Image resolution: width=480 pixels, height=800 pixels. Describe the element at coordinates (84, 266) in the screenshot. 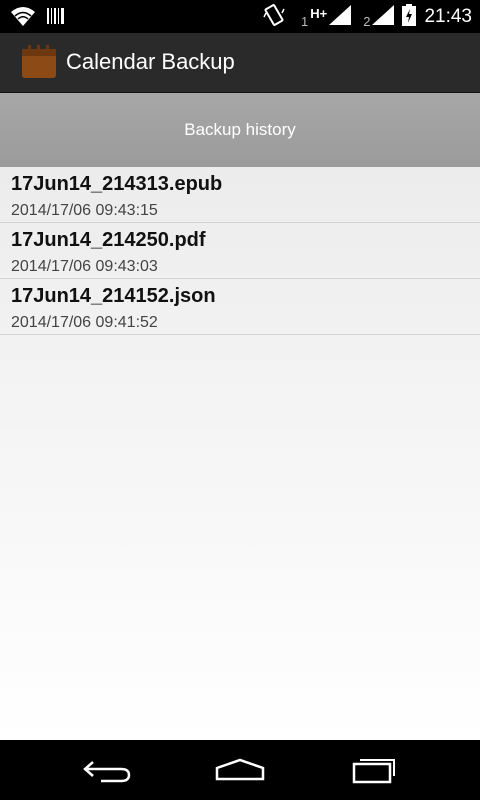

I see `backup-date: 2014/17/06 09:43:03` at that location.